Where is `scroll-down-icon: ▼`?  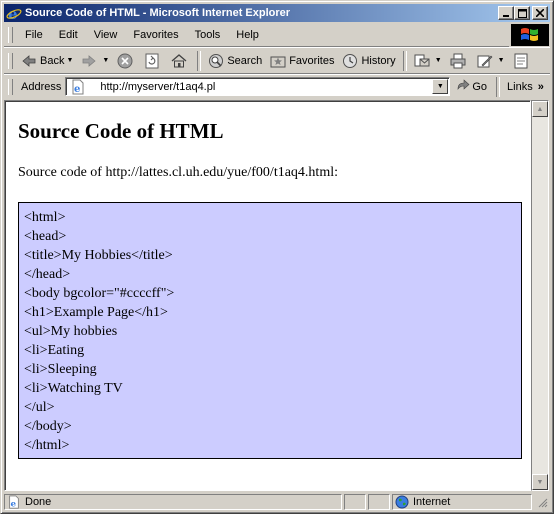 scroll-down-icon: ▼ is located at coordinates (540, 482).